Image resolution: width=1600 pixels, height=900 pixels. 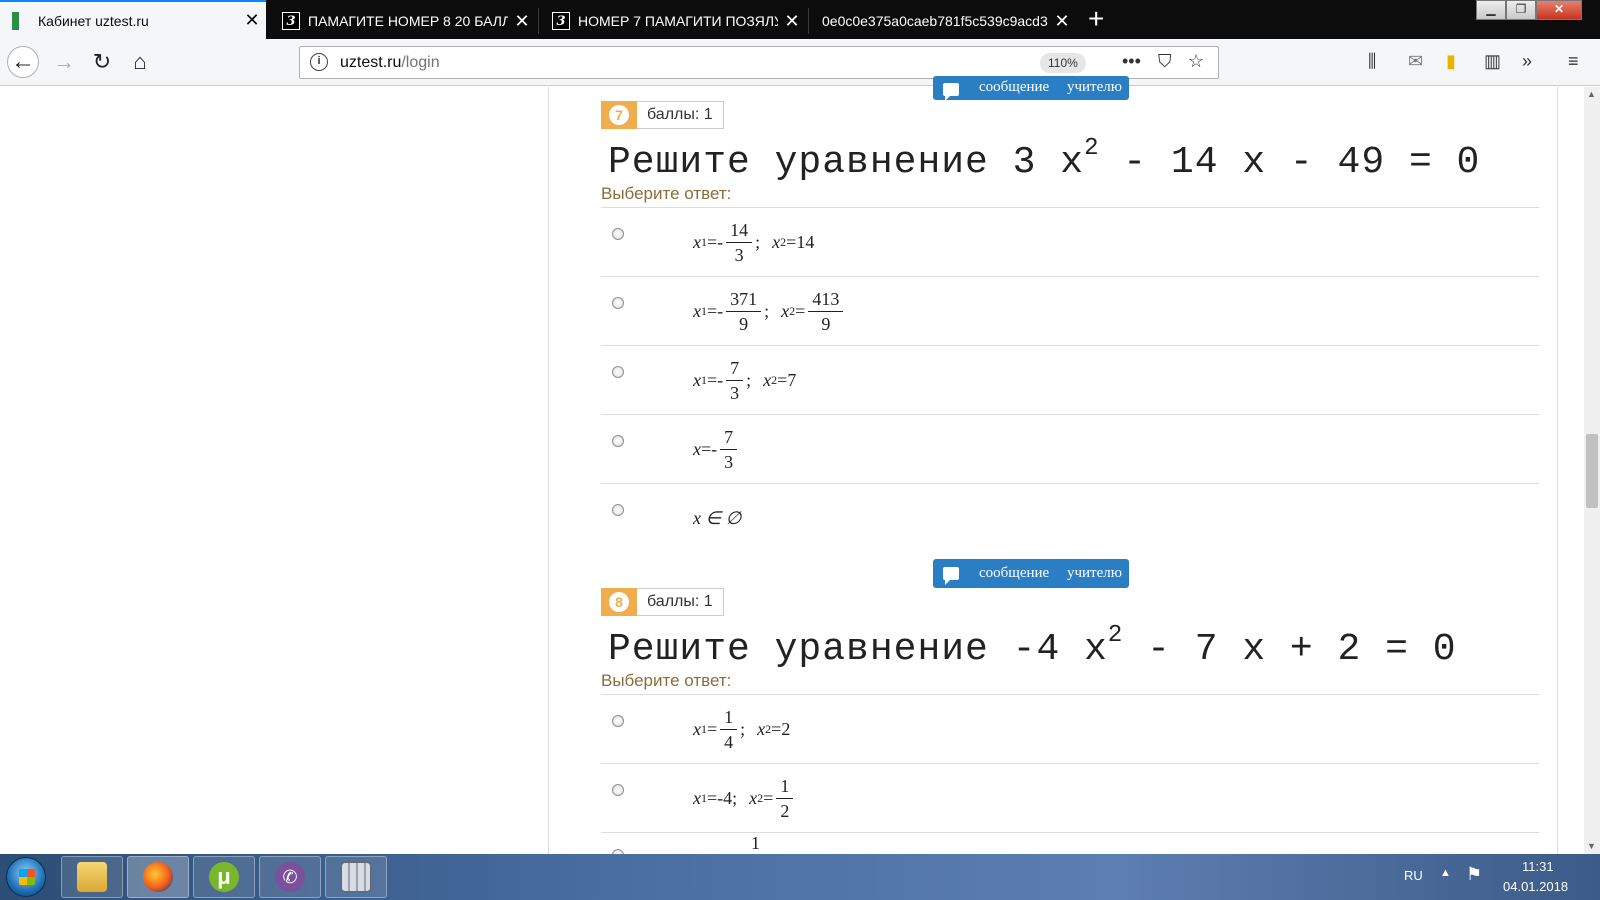 I want to click on scrollbar-thumb, so click(x=1592, y=471).